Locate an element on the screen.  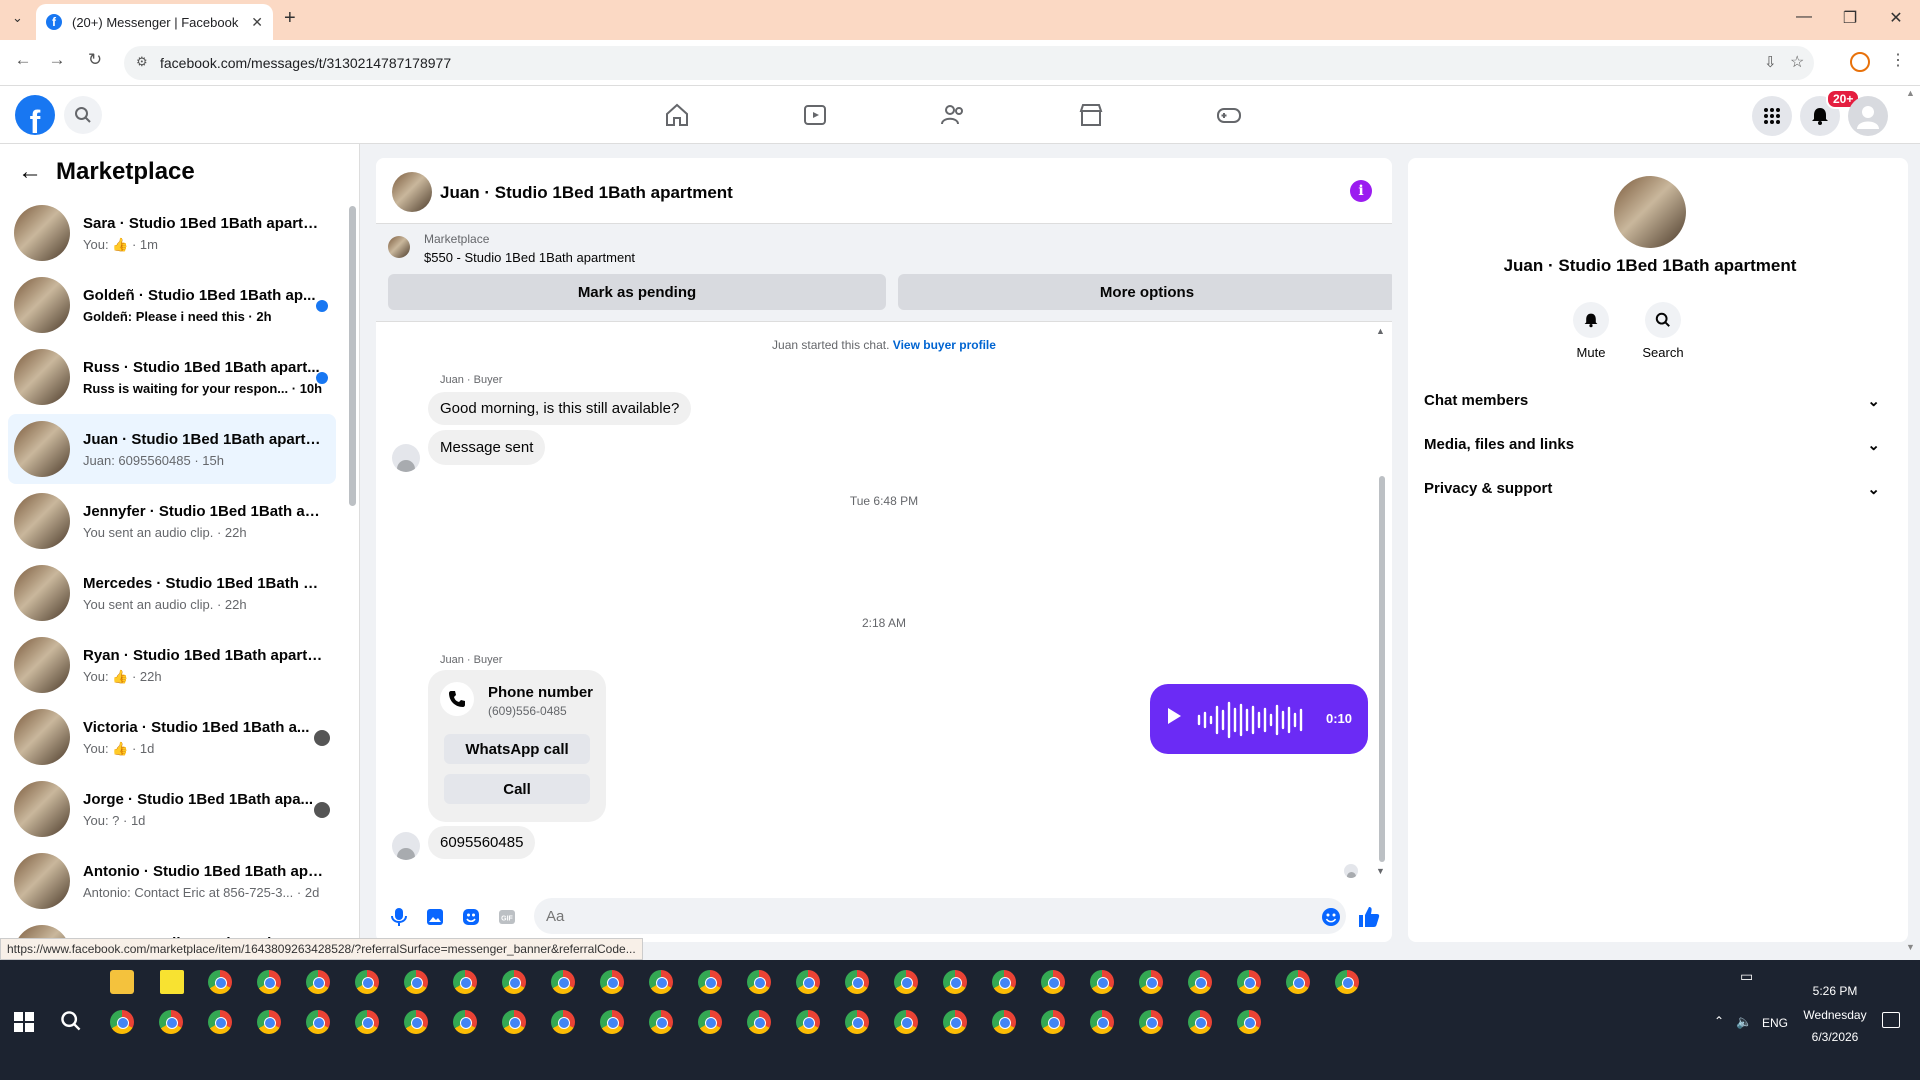
tab-search-icon: ⌄ is located at coordinates (17, 18).